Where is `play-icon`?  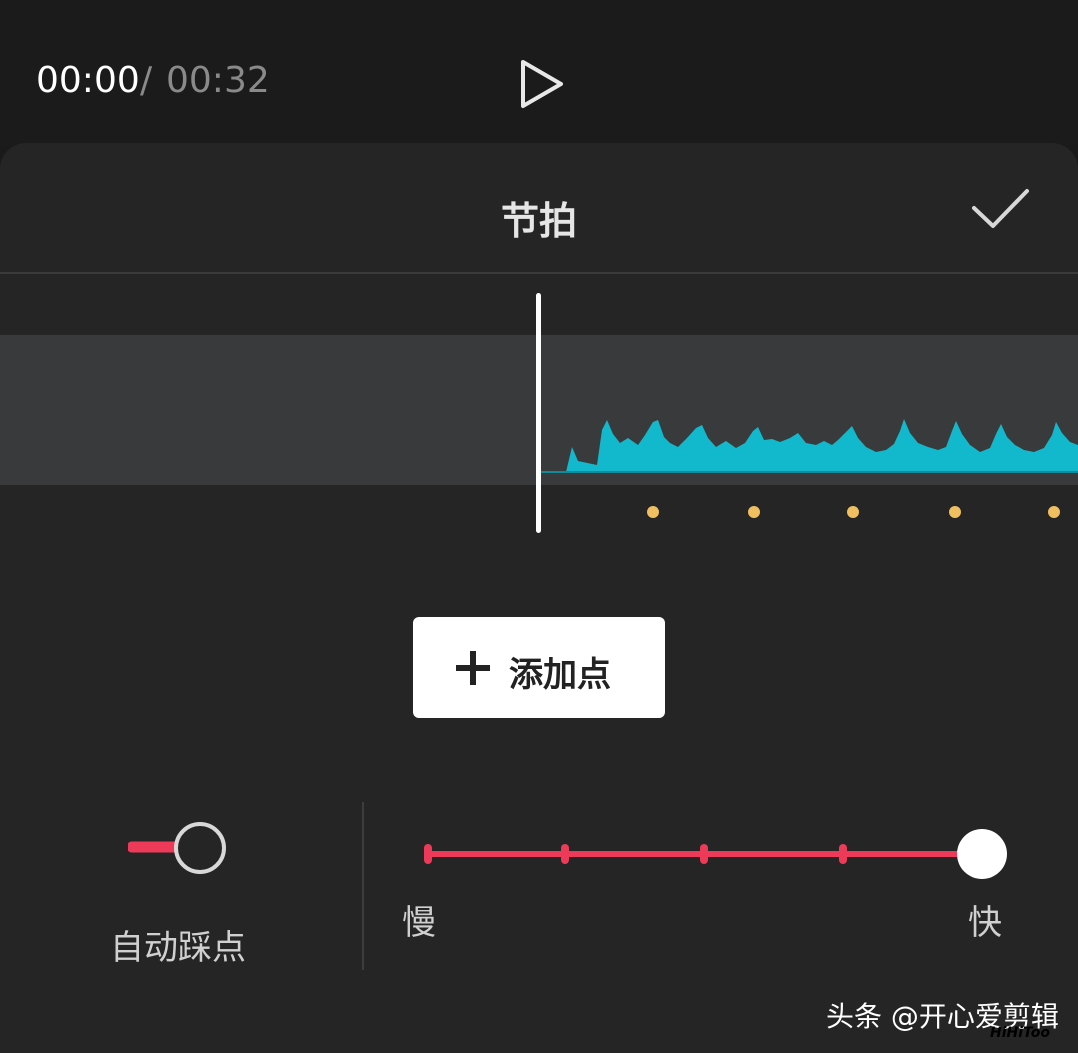 play-icon is located at coordinates (542, 84).